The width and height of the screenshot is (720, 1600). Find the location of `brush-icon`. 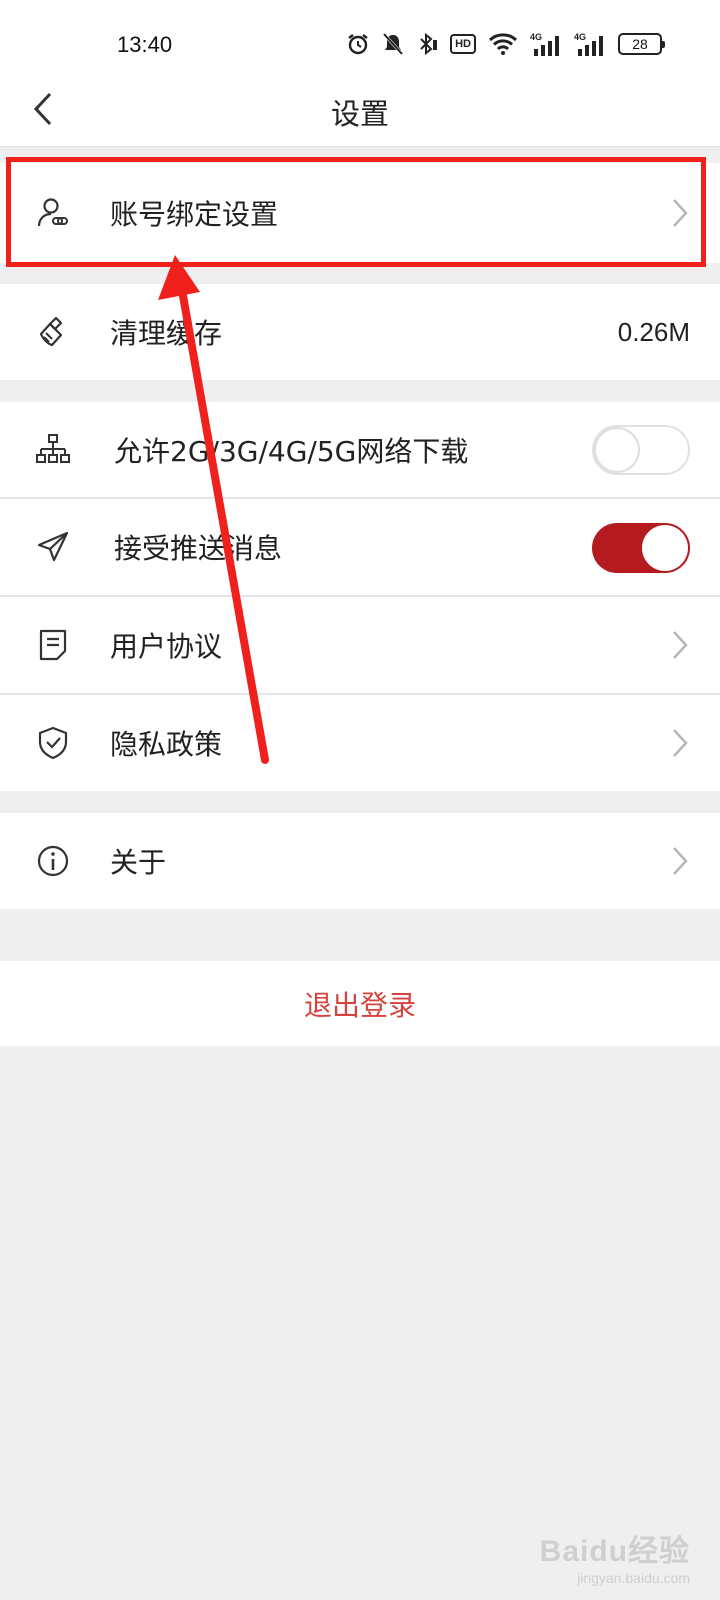

brush-icon is located at coordinates (51, 331).